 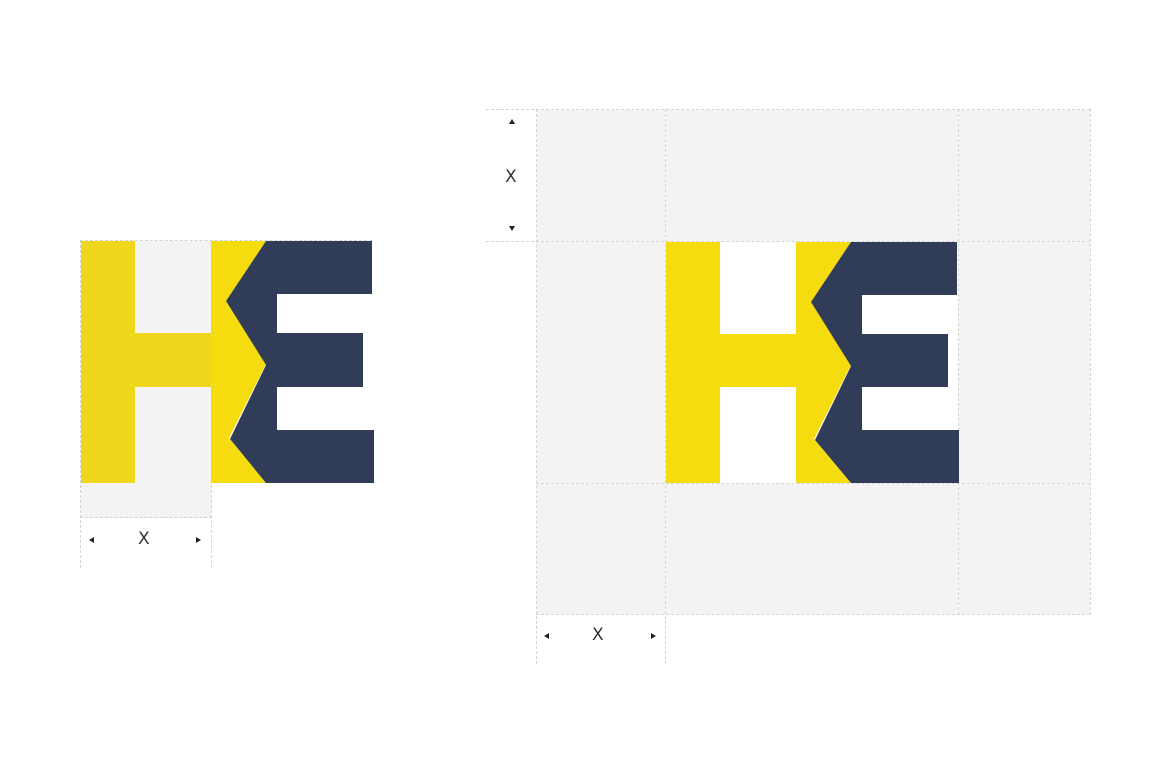 What do you see at coordinates (511, 177) in the screenshot?
I see `right-vertical-dimension-label: X` at bounding box center [511, 177].